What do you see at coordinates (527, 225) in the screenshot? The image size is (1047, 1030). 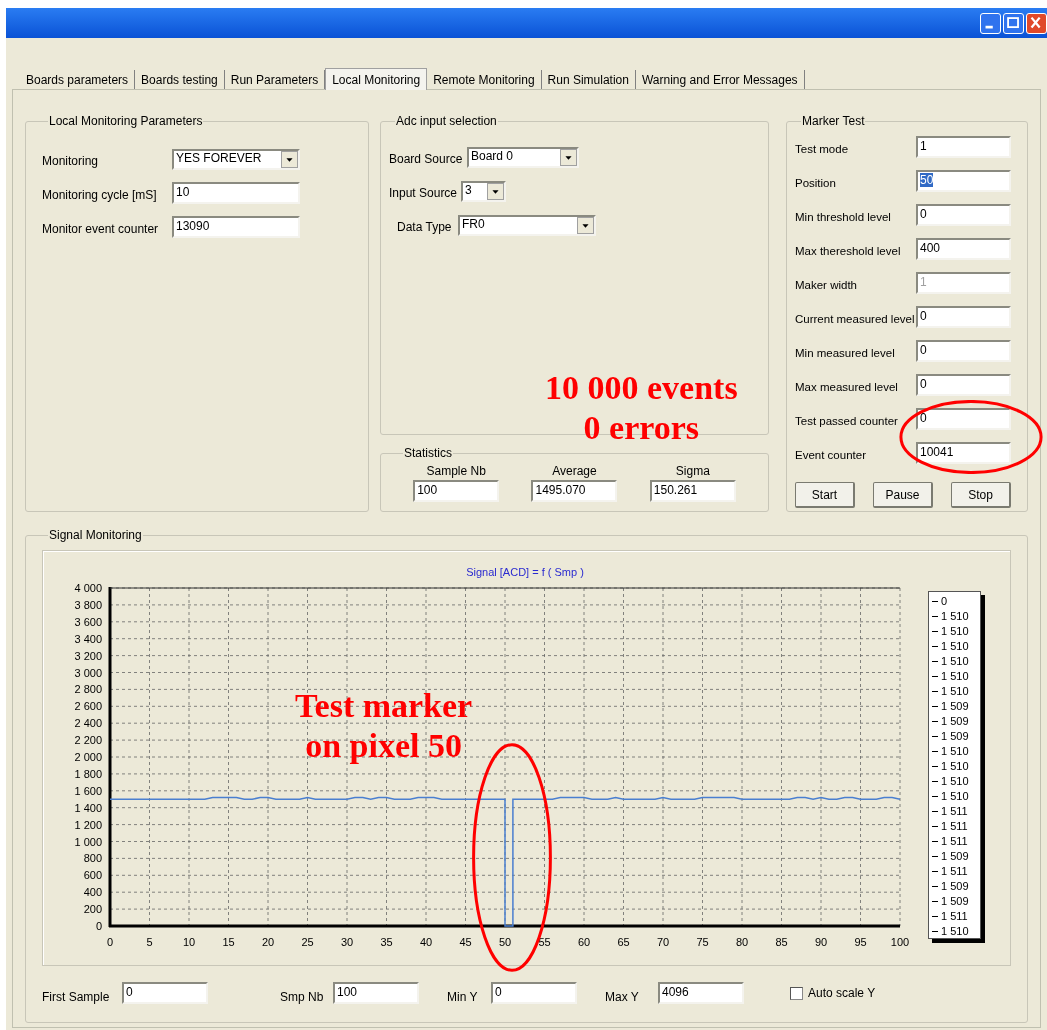 I see `dropdown: FR0` at bounding box center [527, 225].